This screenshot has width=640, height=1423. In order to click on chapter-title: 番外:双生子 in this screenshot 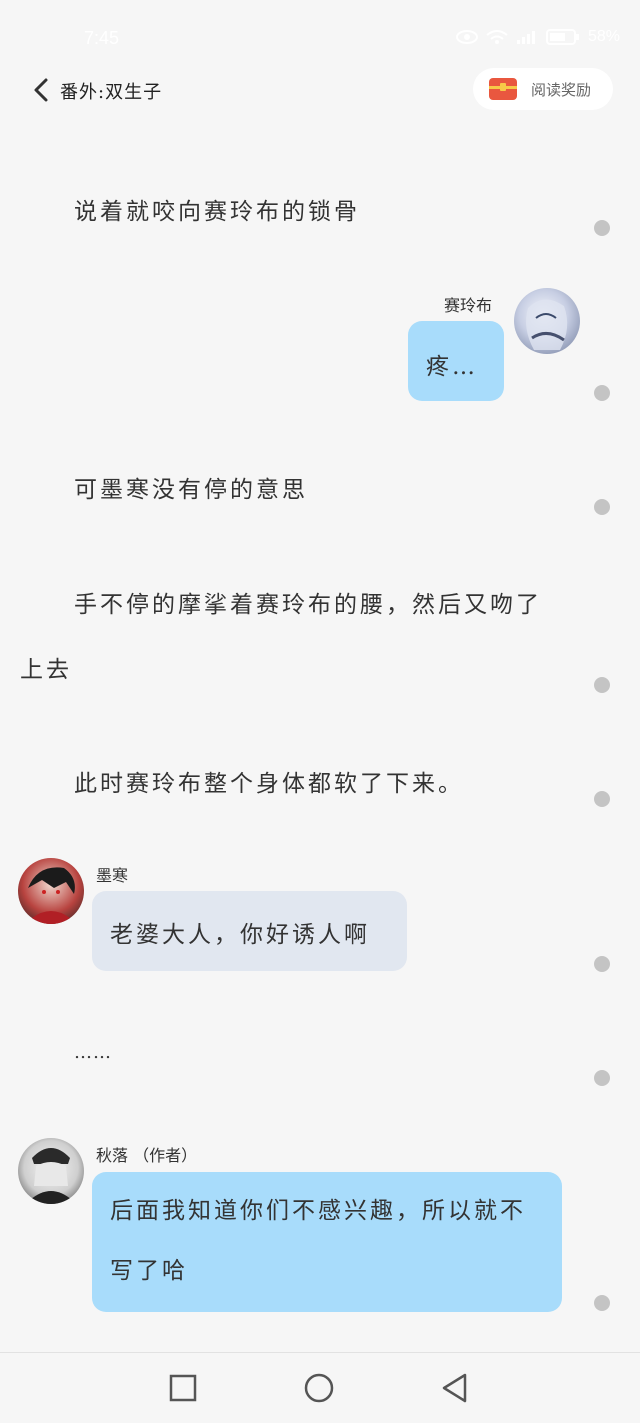, I will do `click(111, 92)`.